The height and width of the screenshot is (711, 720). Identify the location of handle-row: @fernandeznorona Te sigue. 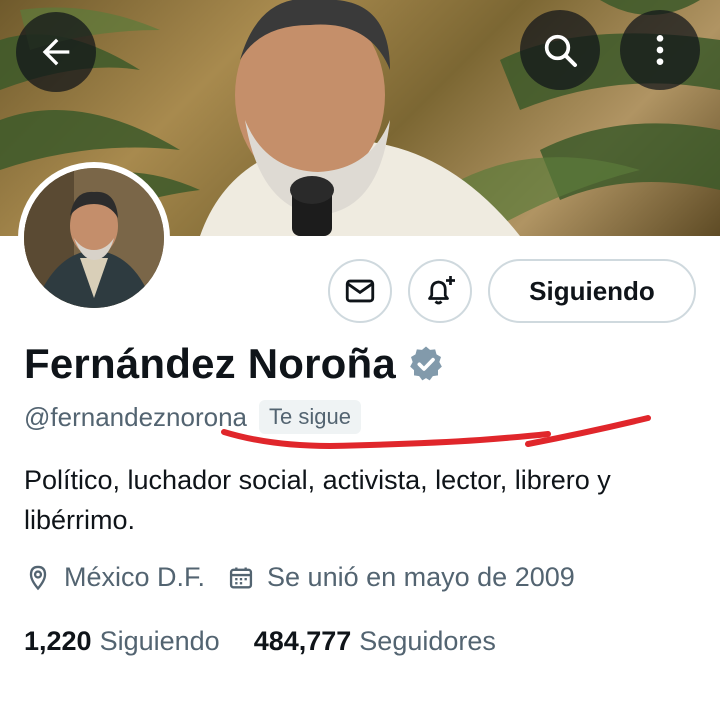
(192, 417).